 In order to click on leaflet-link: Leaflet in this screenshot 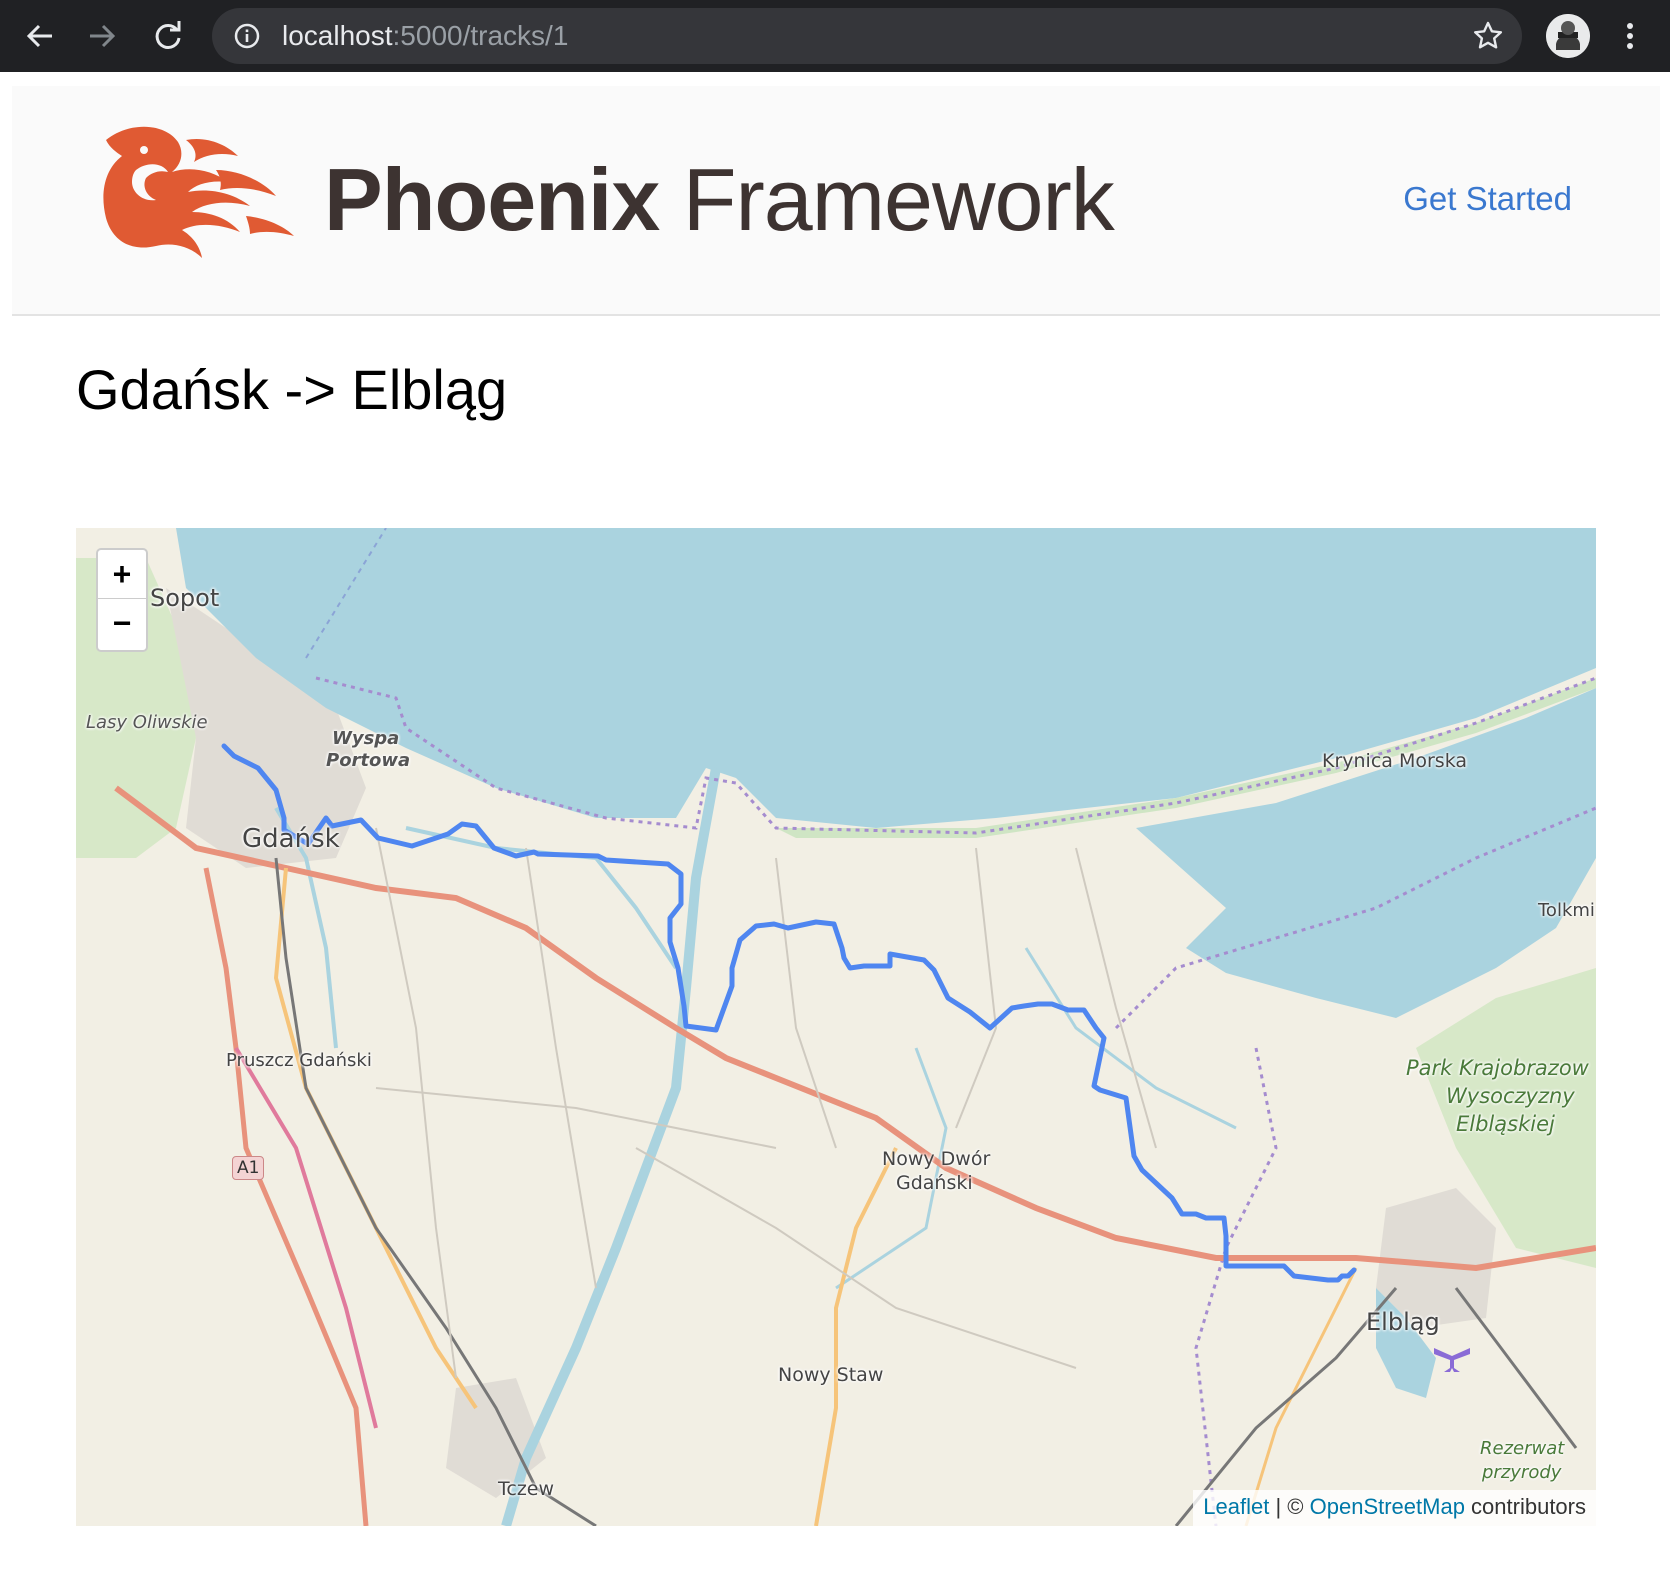, I will do `click(1236, 1506)`.